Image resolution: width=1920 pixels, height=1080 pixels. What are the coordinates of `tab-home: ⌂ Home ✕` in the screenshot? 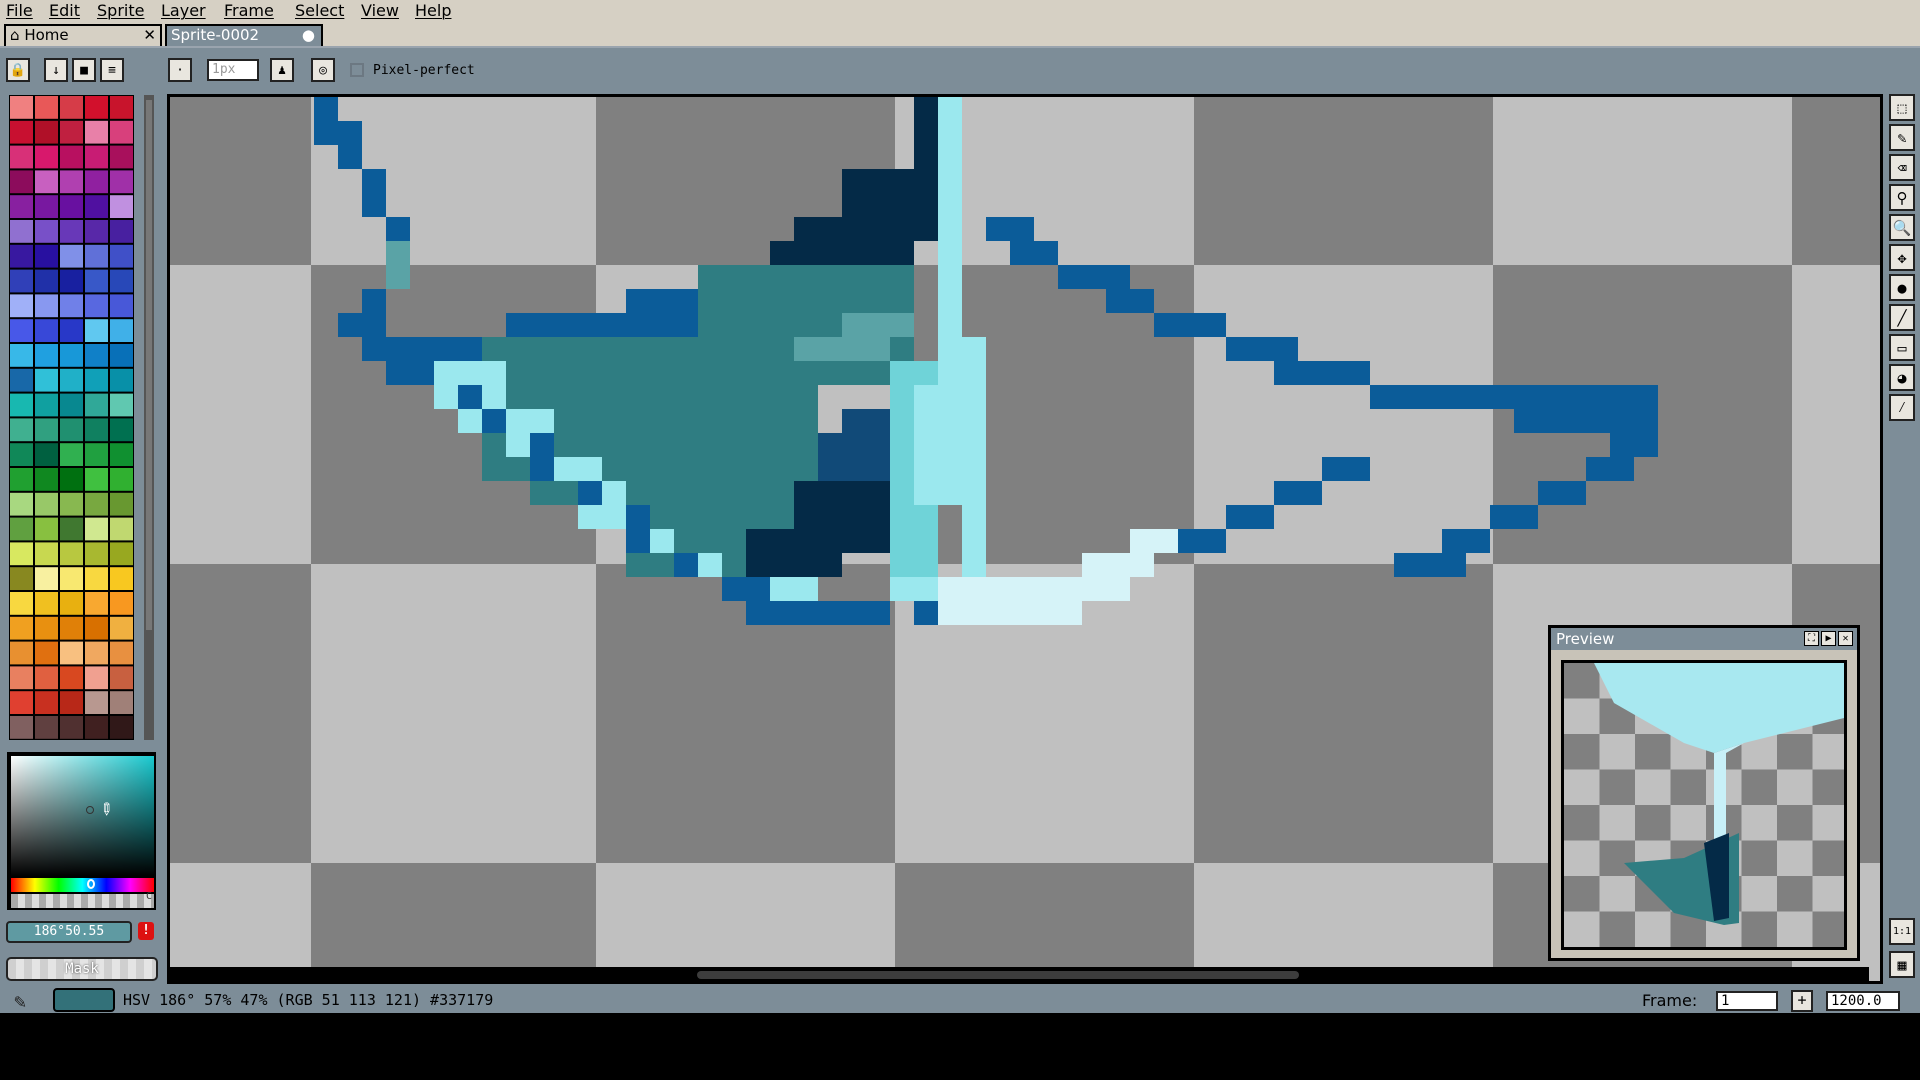 It's located at (83, 35).